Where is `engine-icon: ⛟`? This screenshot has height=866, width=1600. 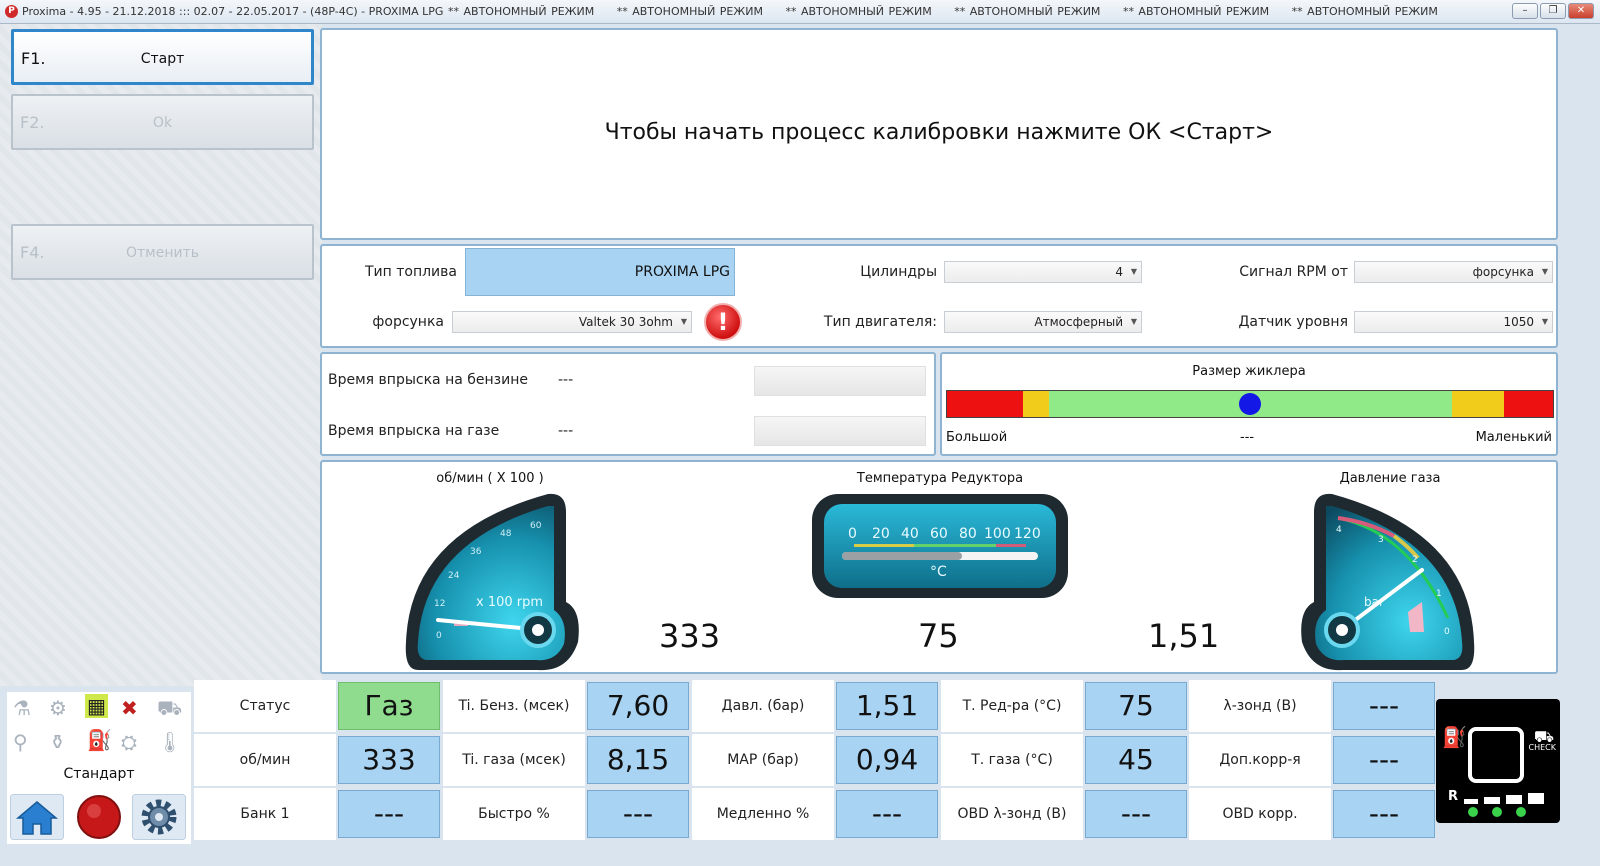
engine-icon: ⛟ is located at coordinates (169, 709).